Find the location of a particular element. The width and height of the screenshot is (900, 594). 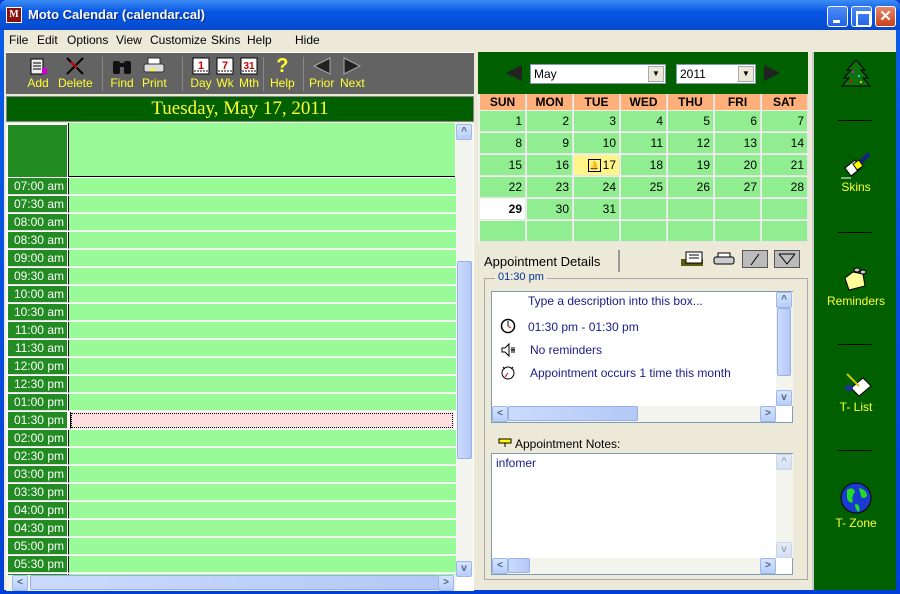

help-button: ? Help is located at coordinates (282, 73).